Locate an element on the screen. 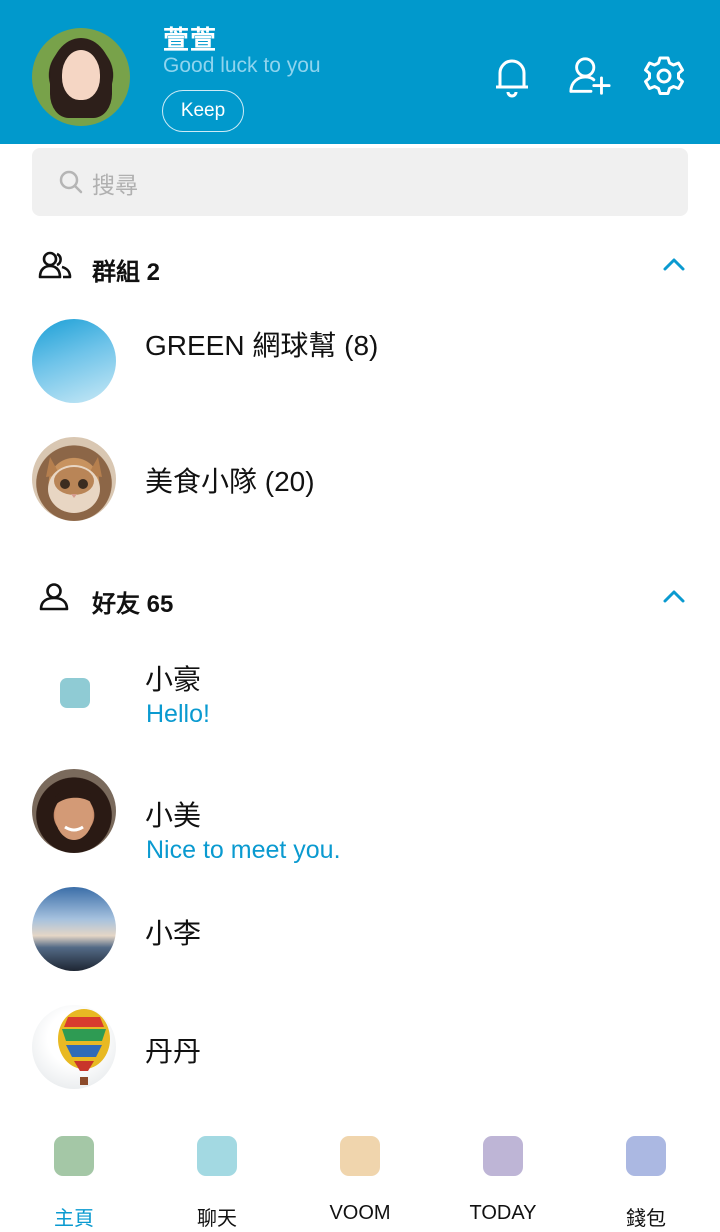 The width and height of the screenshot is (720, 1232). friend-name: 小李 is located at coordinates (173, 933).